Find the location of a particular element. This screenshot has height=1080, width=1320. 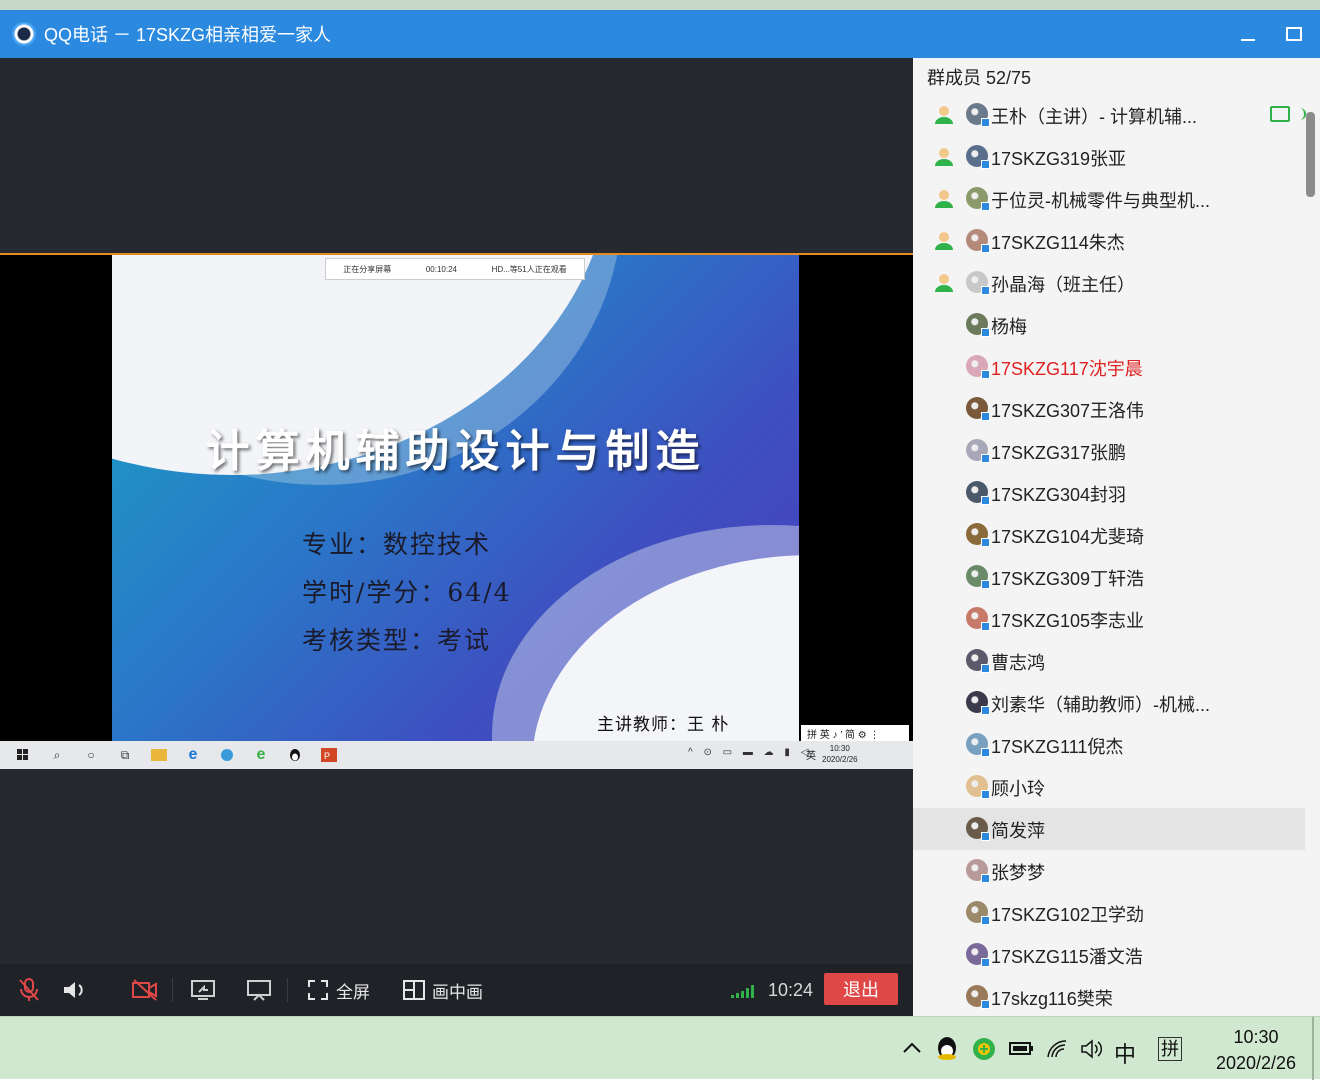

member-row: 17SKZG319张亚 is located at coordinates (1109, 157).